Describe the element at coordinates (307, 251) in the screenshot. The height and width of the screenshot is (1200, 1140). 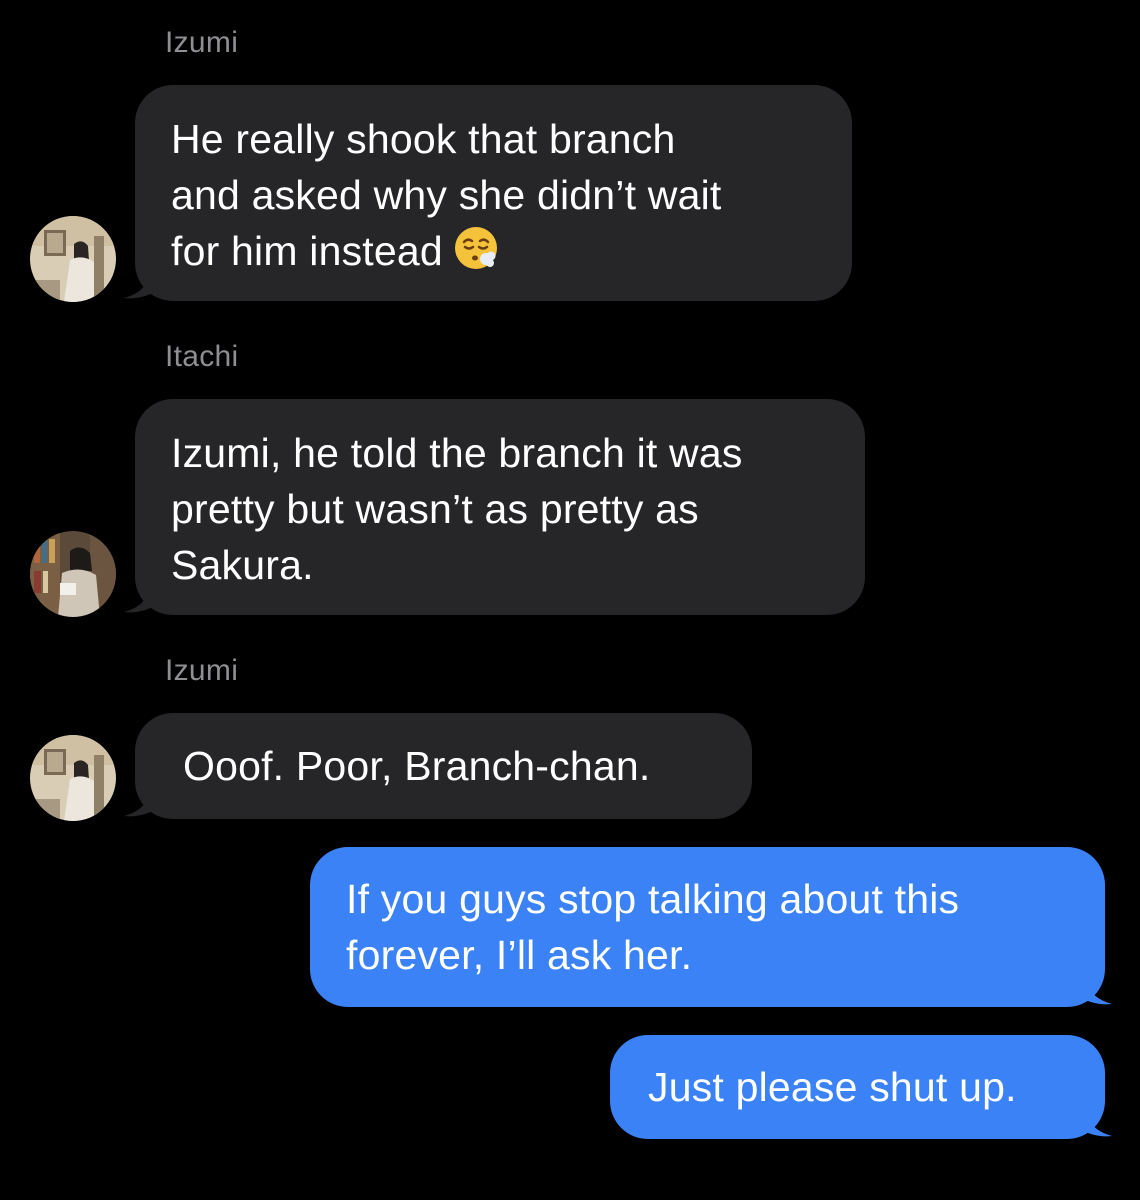
I see `message-text-line: for him instead` at that location.